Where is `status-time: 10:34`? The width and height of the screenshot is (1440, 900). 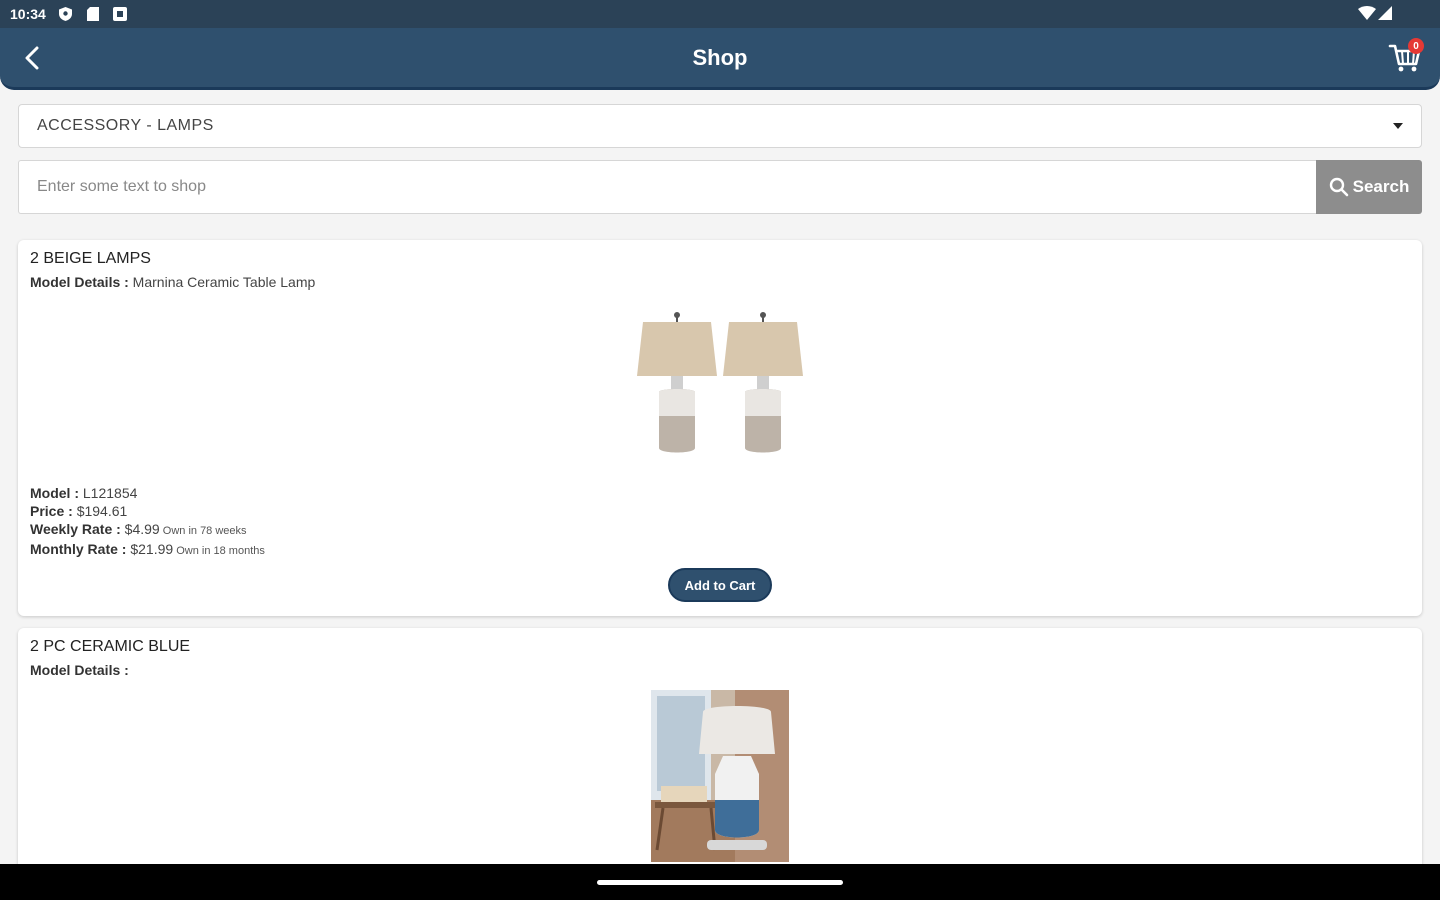
status-time: 10:34 is located at coordinates (28, 14).